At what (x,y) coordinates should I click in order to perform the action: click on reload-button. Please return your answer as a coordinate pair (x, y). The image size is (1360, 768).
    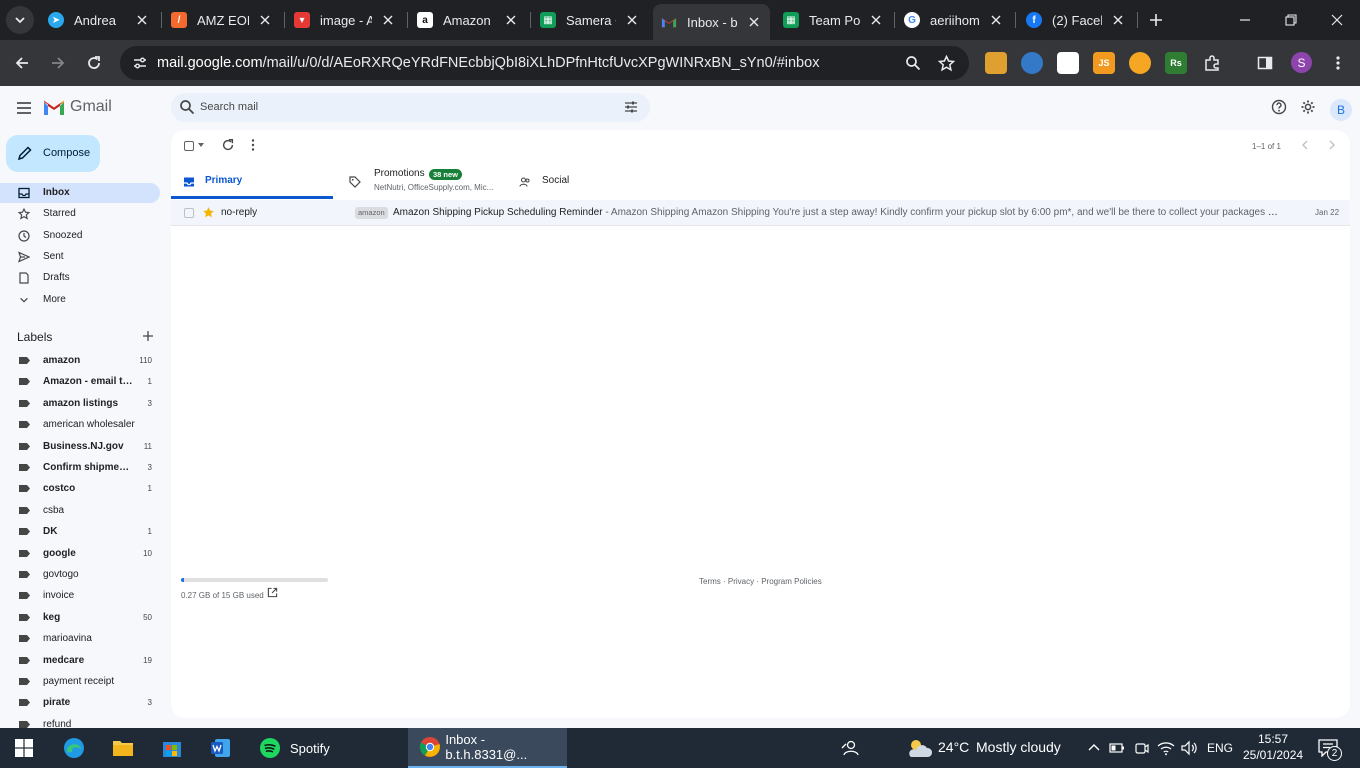
    Looking at the image, I should click on (94, 63).